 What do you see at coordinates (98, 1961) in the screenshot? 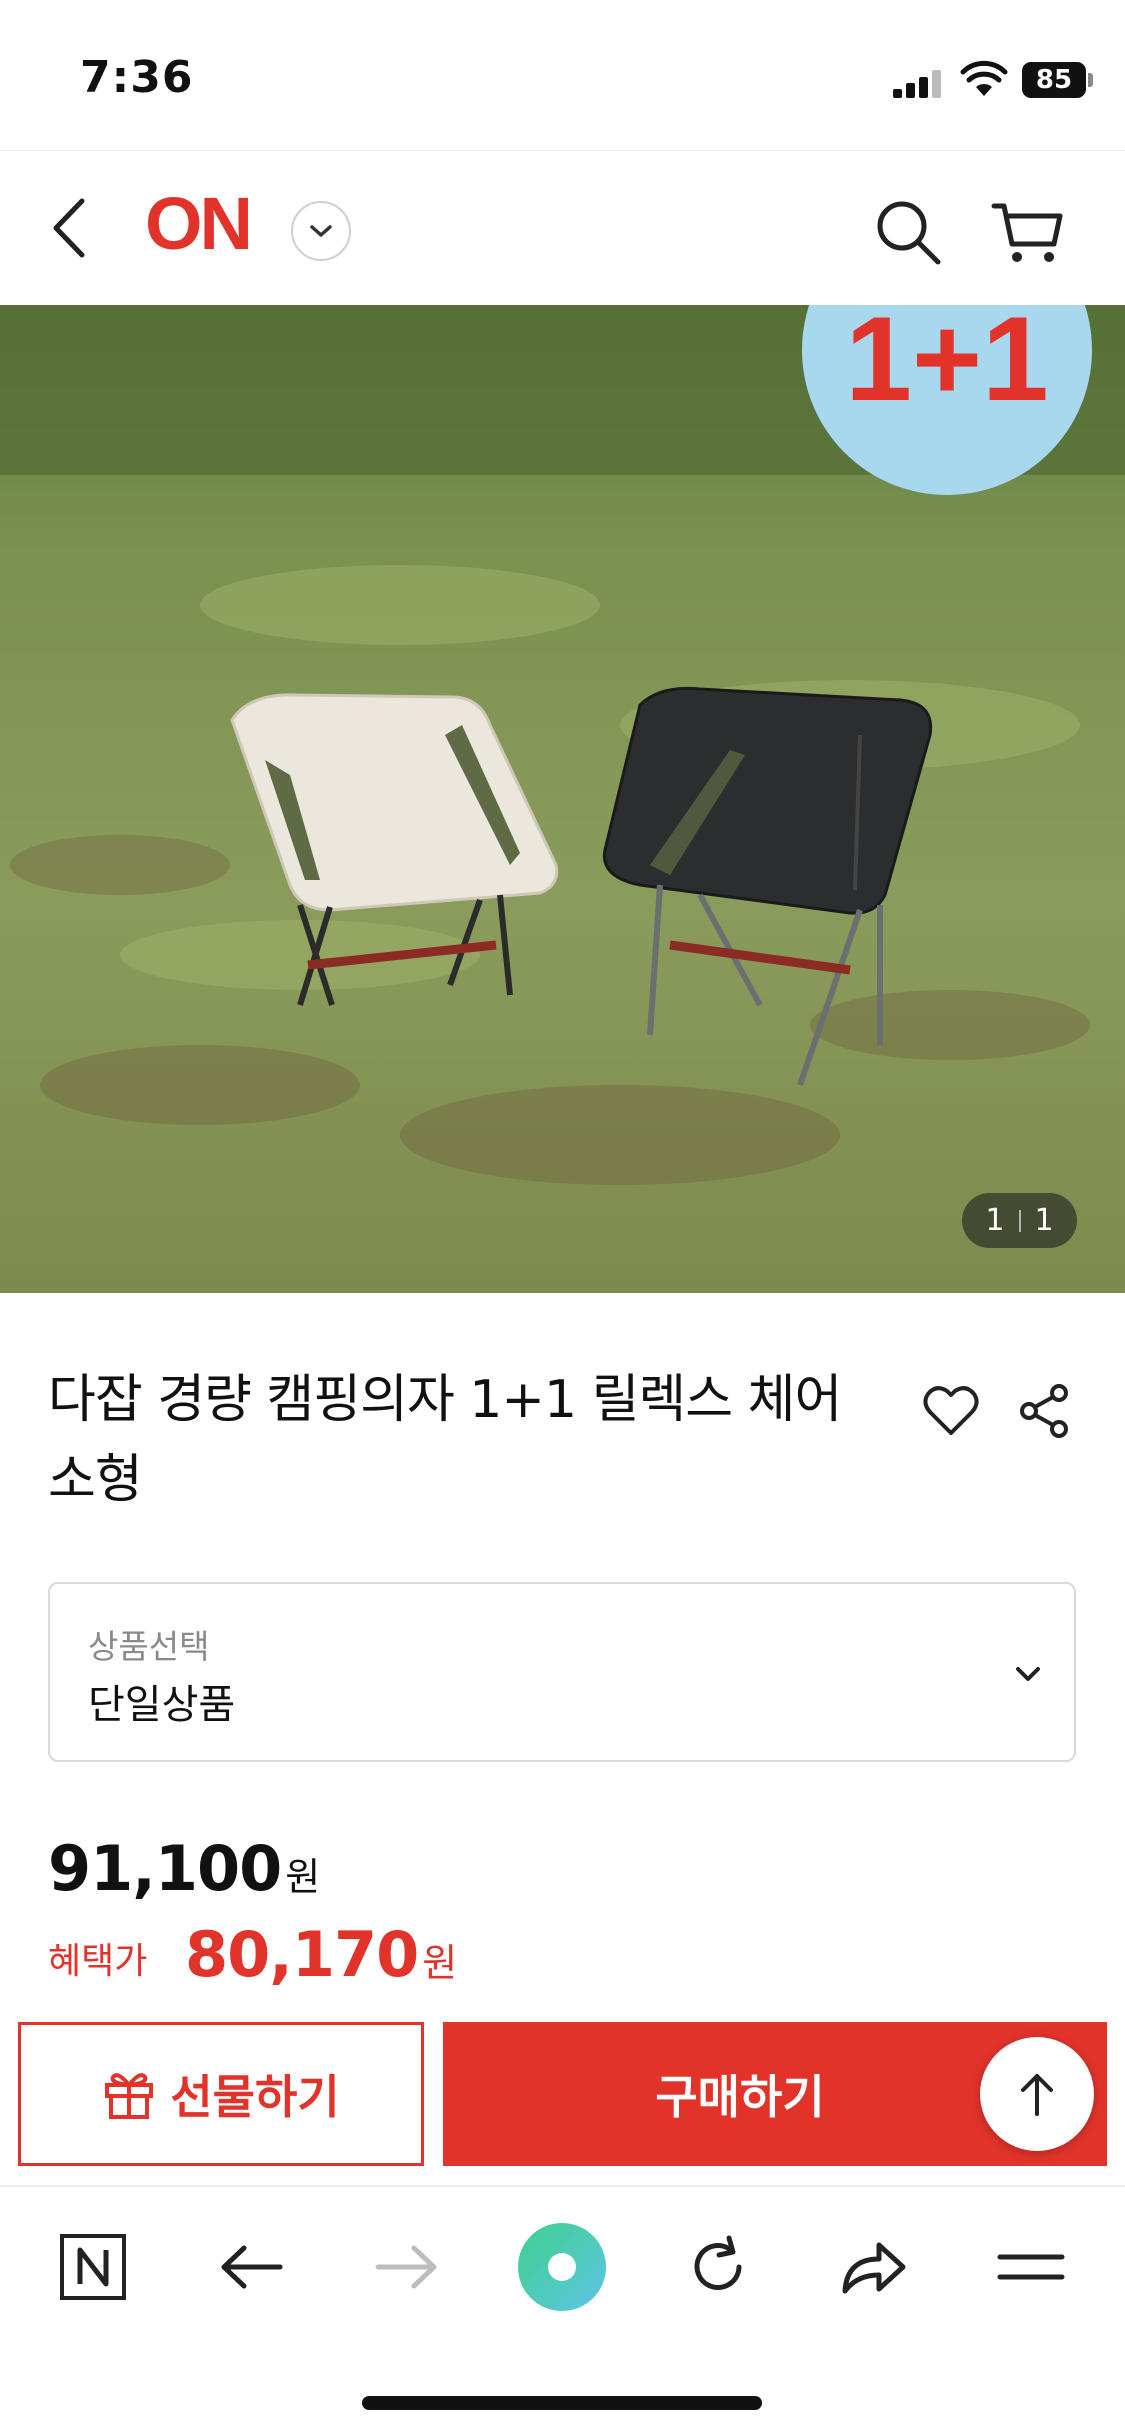
I see `benefit-price-label: 혜택가` at bounding box center [98, 1961].